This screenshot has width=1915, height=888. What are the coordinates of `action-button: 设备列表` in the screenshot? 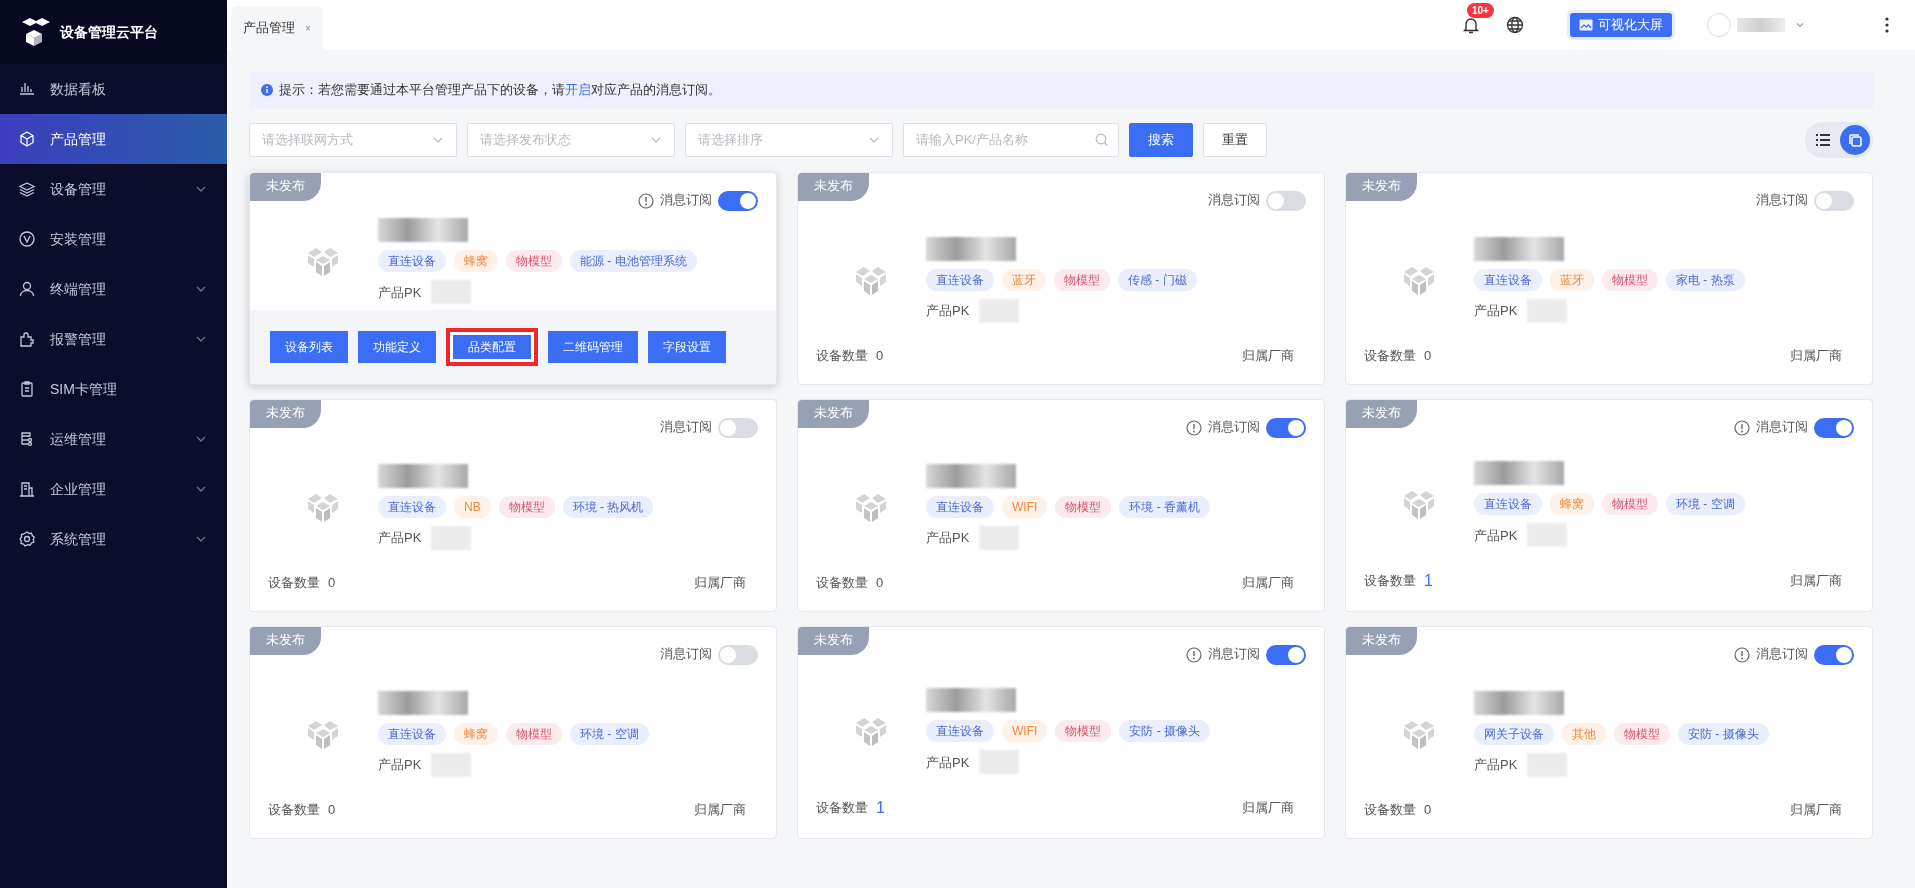 It's located at (309, 346).